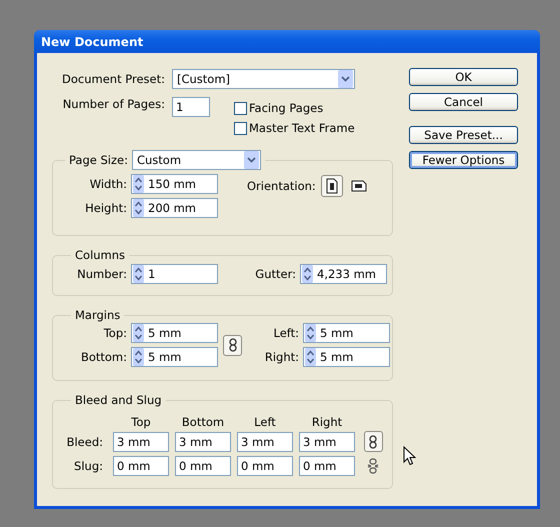 Image resolution: width=560 pixels, height=527 pixels. What do you see at coordinates (358, 186) in the screenshot?
I see `landscape-page-icon` at bounding box center [358, 186].